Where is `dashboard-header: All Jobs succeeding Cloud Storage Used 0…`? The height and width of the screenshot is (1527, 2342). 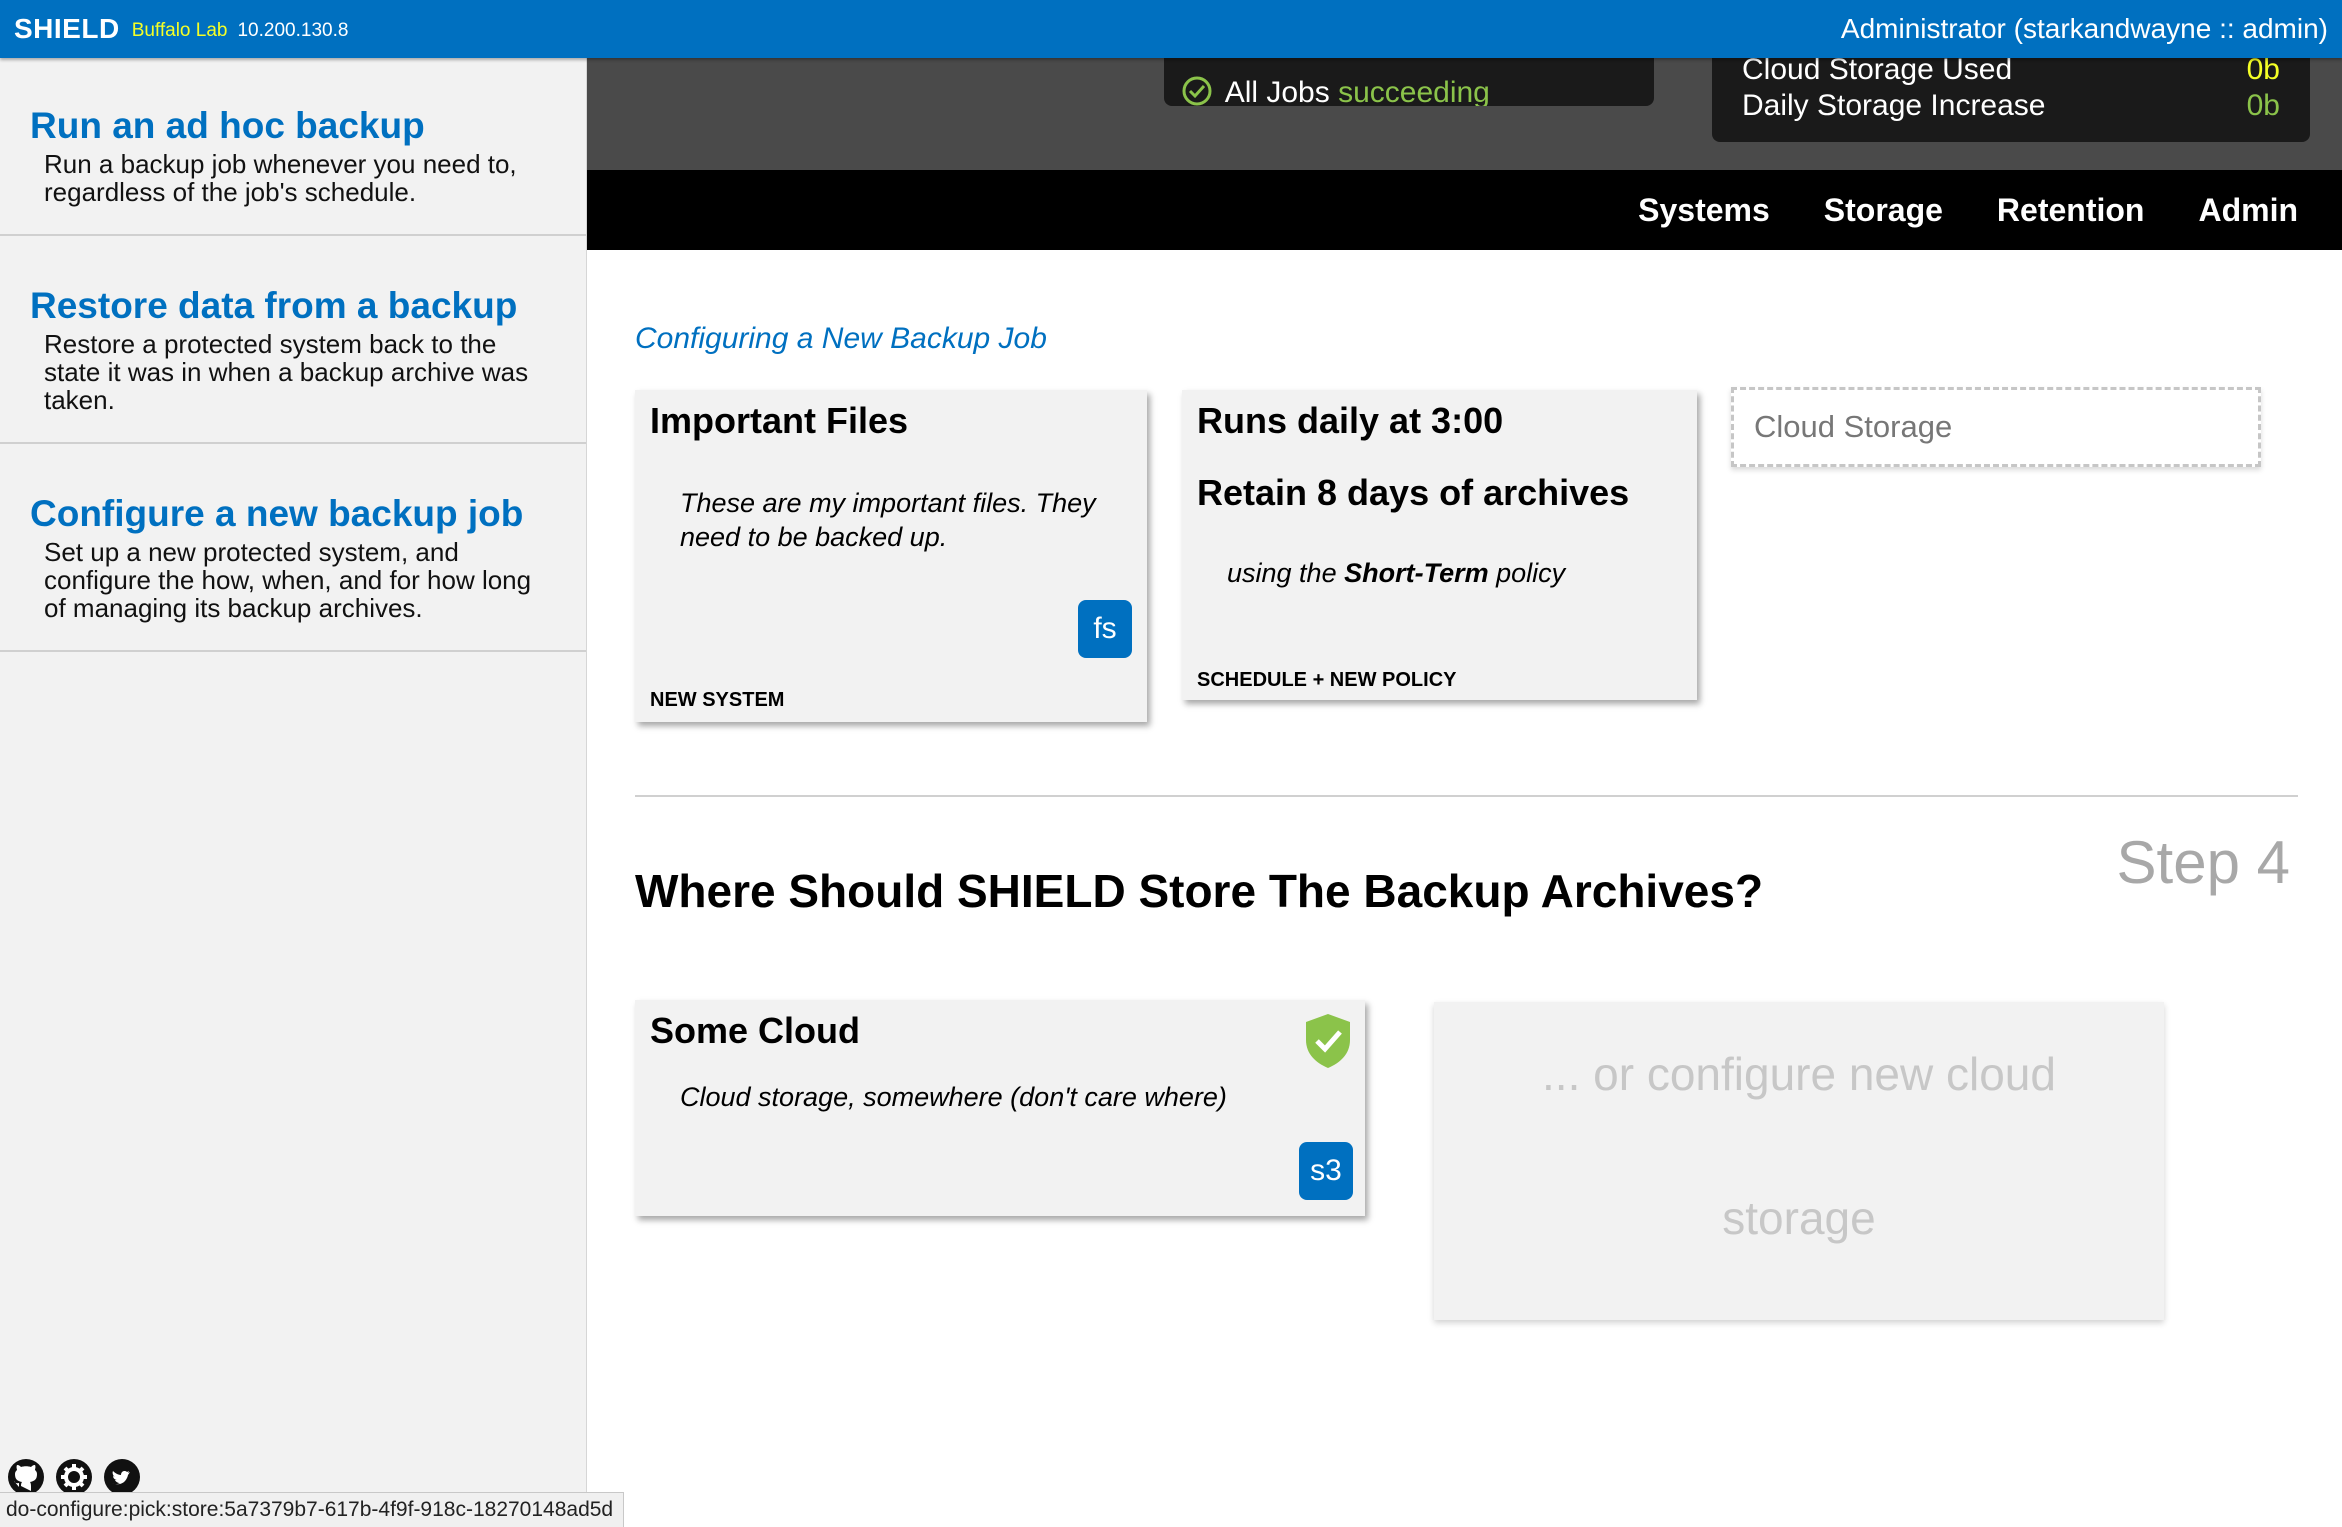
dashboard-header: All Jobs succeeding Cloud Storage Used 0… is located at coordinates (1464, 111).